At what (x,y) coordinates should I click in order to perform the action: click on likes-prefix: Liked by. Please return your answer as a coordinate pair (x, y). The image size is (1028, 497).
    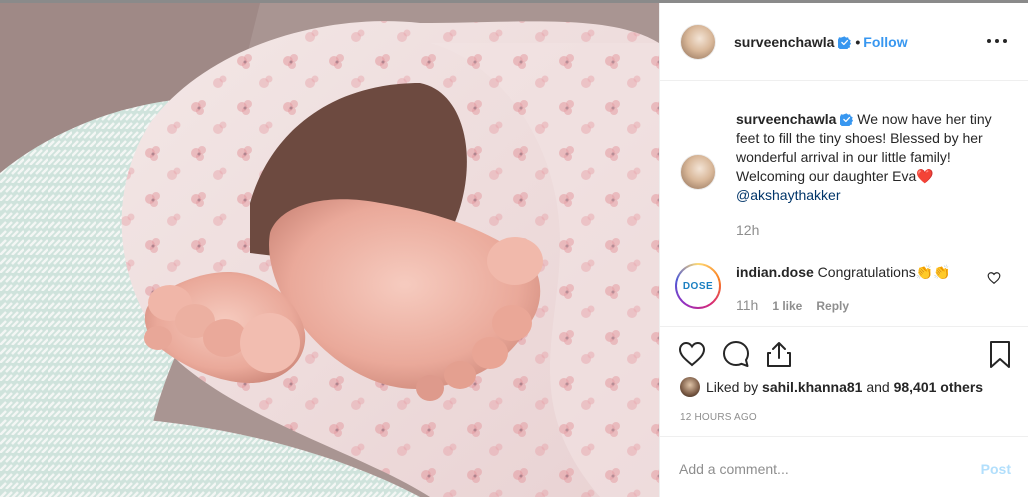
    Looking at the image, I should click on (734, 387).